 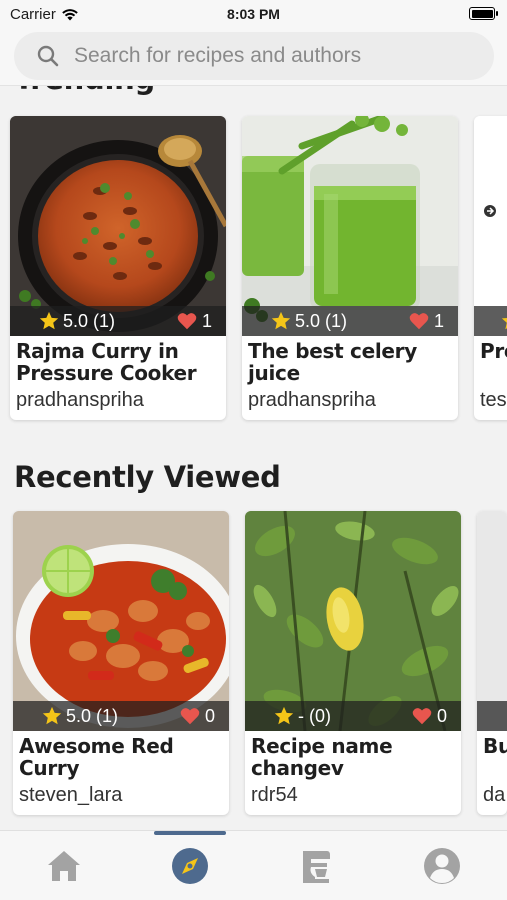 I want to click on search-bar, so click(x=254, y=56).